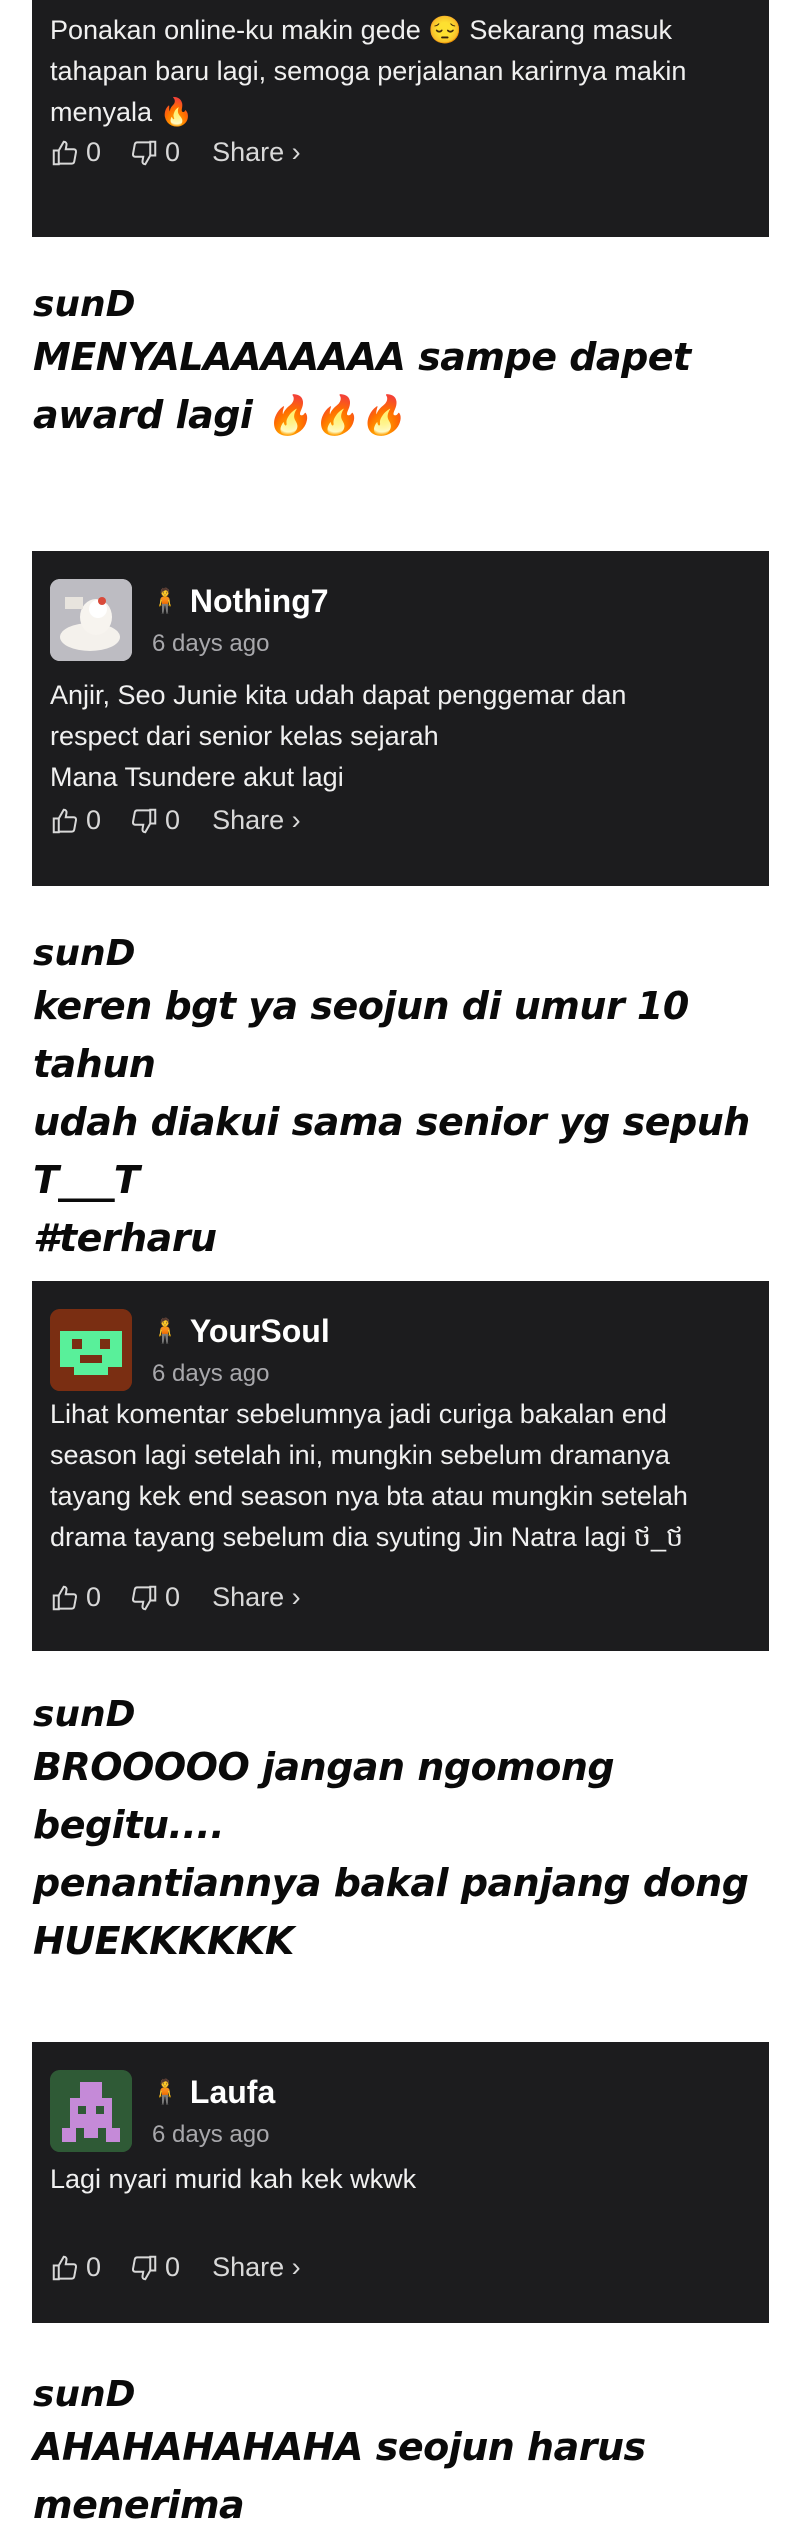  What do you see at coordinates (197, 777) in the screenshot?
I see `comment-line: Mana Tsundere akut lagi` at bounding box center [197, 777].